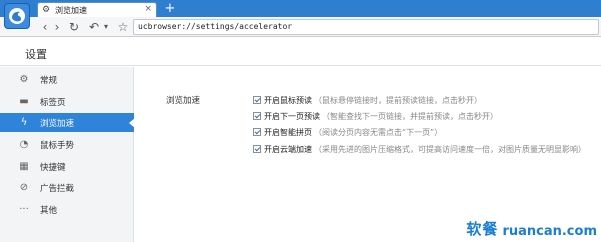 Image resolution: width=601 pixels, height=242 pixels. I want to click on sidebar-item-label: 标签页, so click(53, 102).